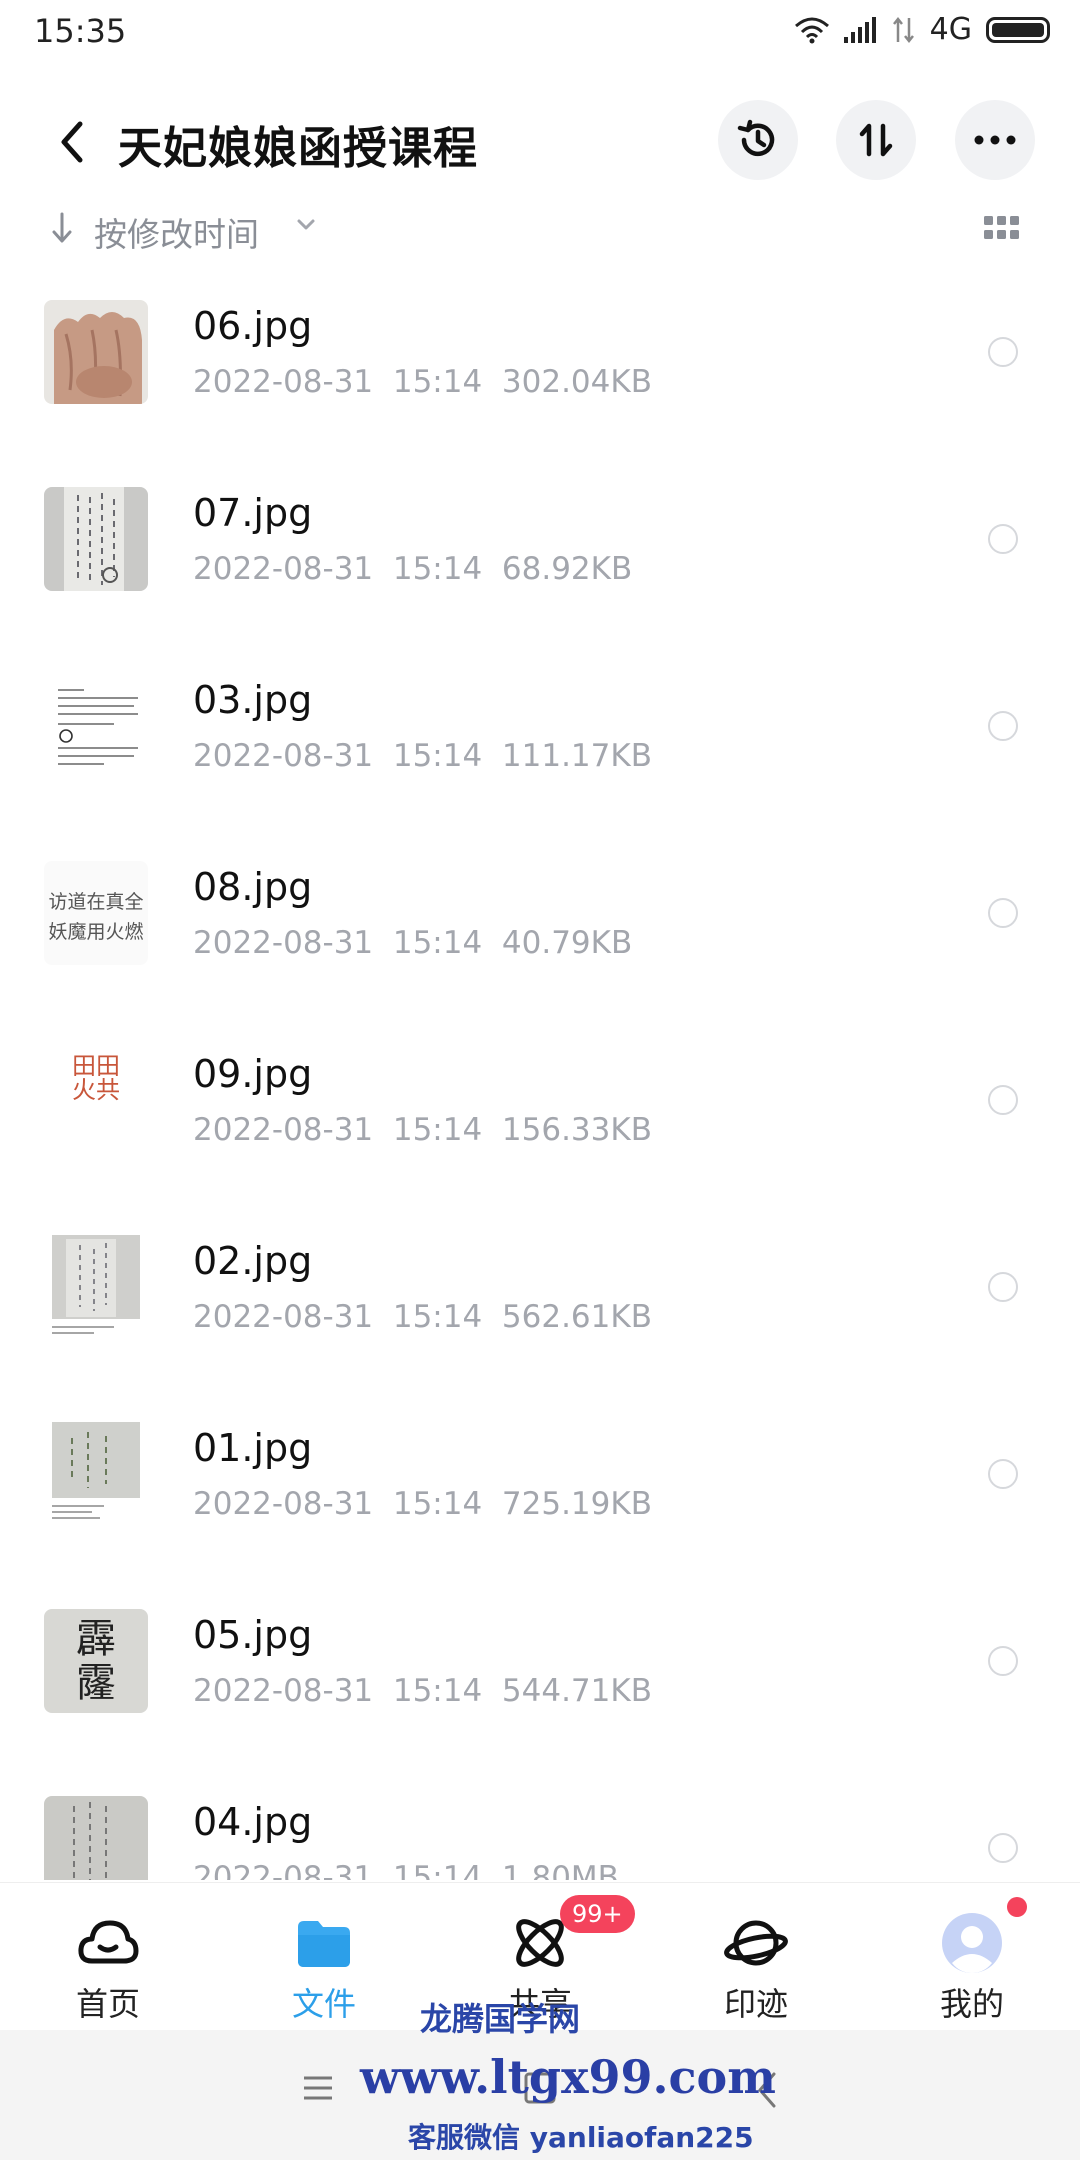  Describe the element at coordinates (581, 2137) in the screenshot. I see `watermark-contact: 客服微信 yanliaofan225` at that location.